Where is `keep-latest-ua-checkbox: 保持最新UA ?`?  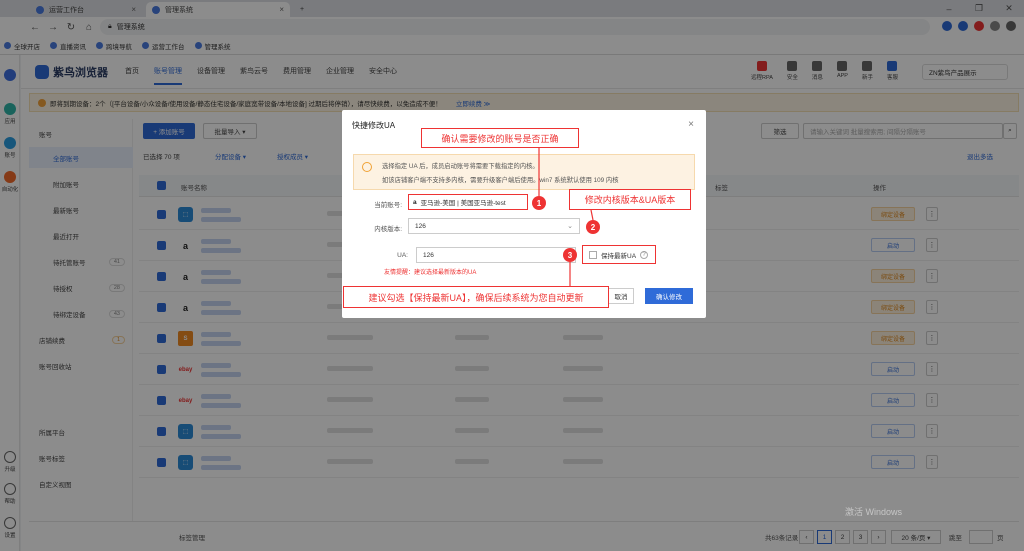
keep-latest-ua-checkbox: 保持最新UA ? is located at coordinates (619, 254).